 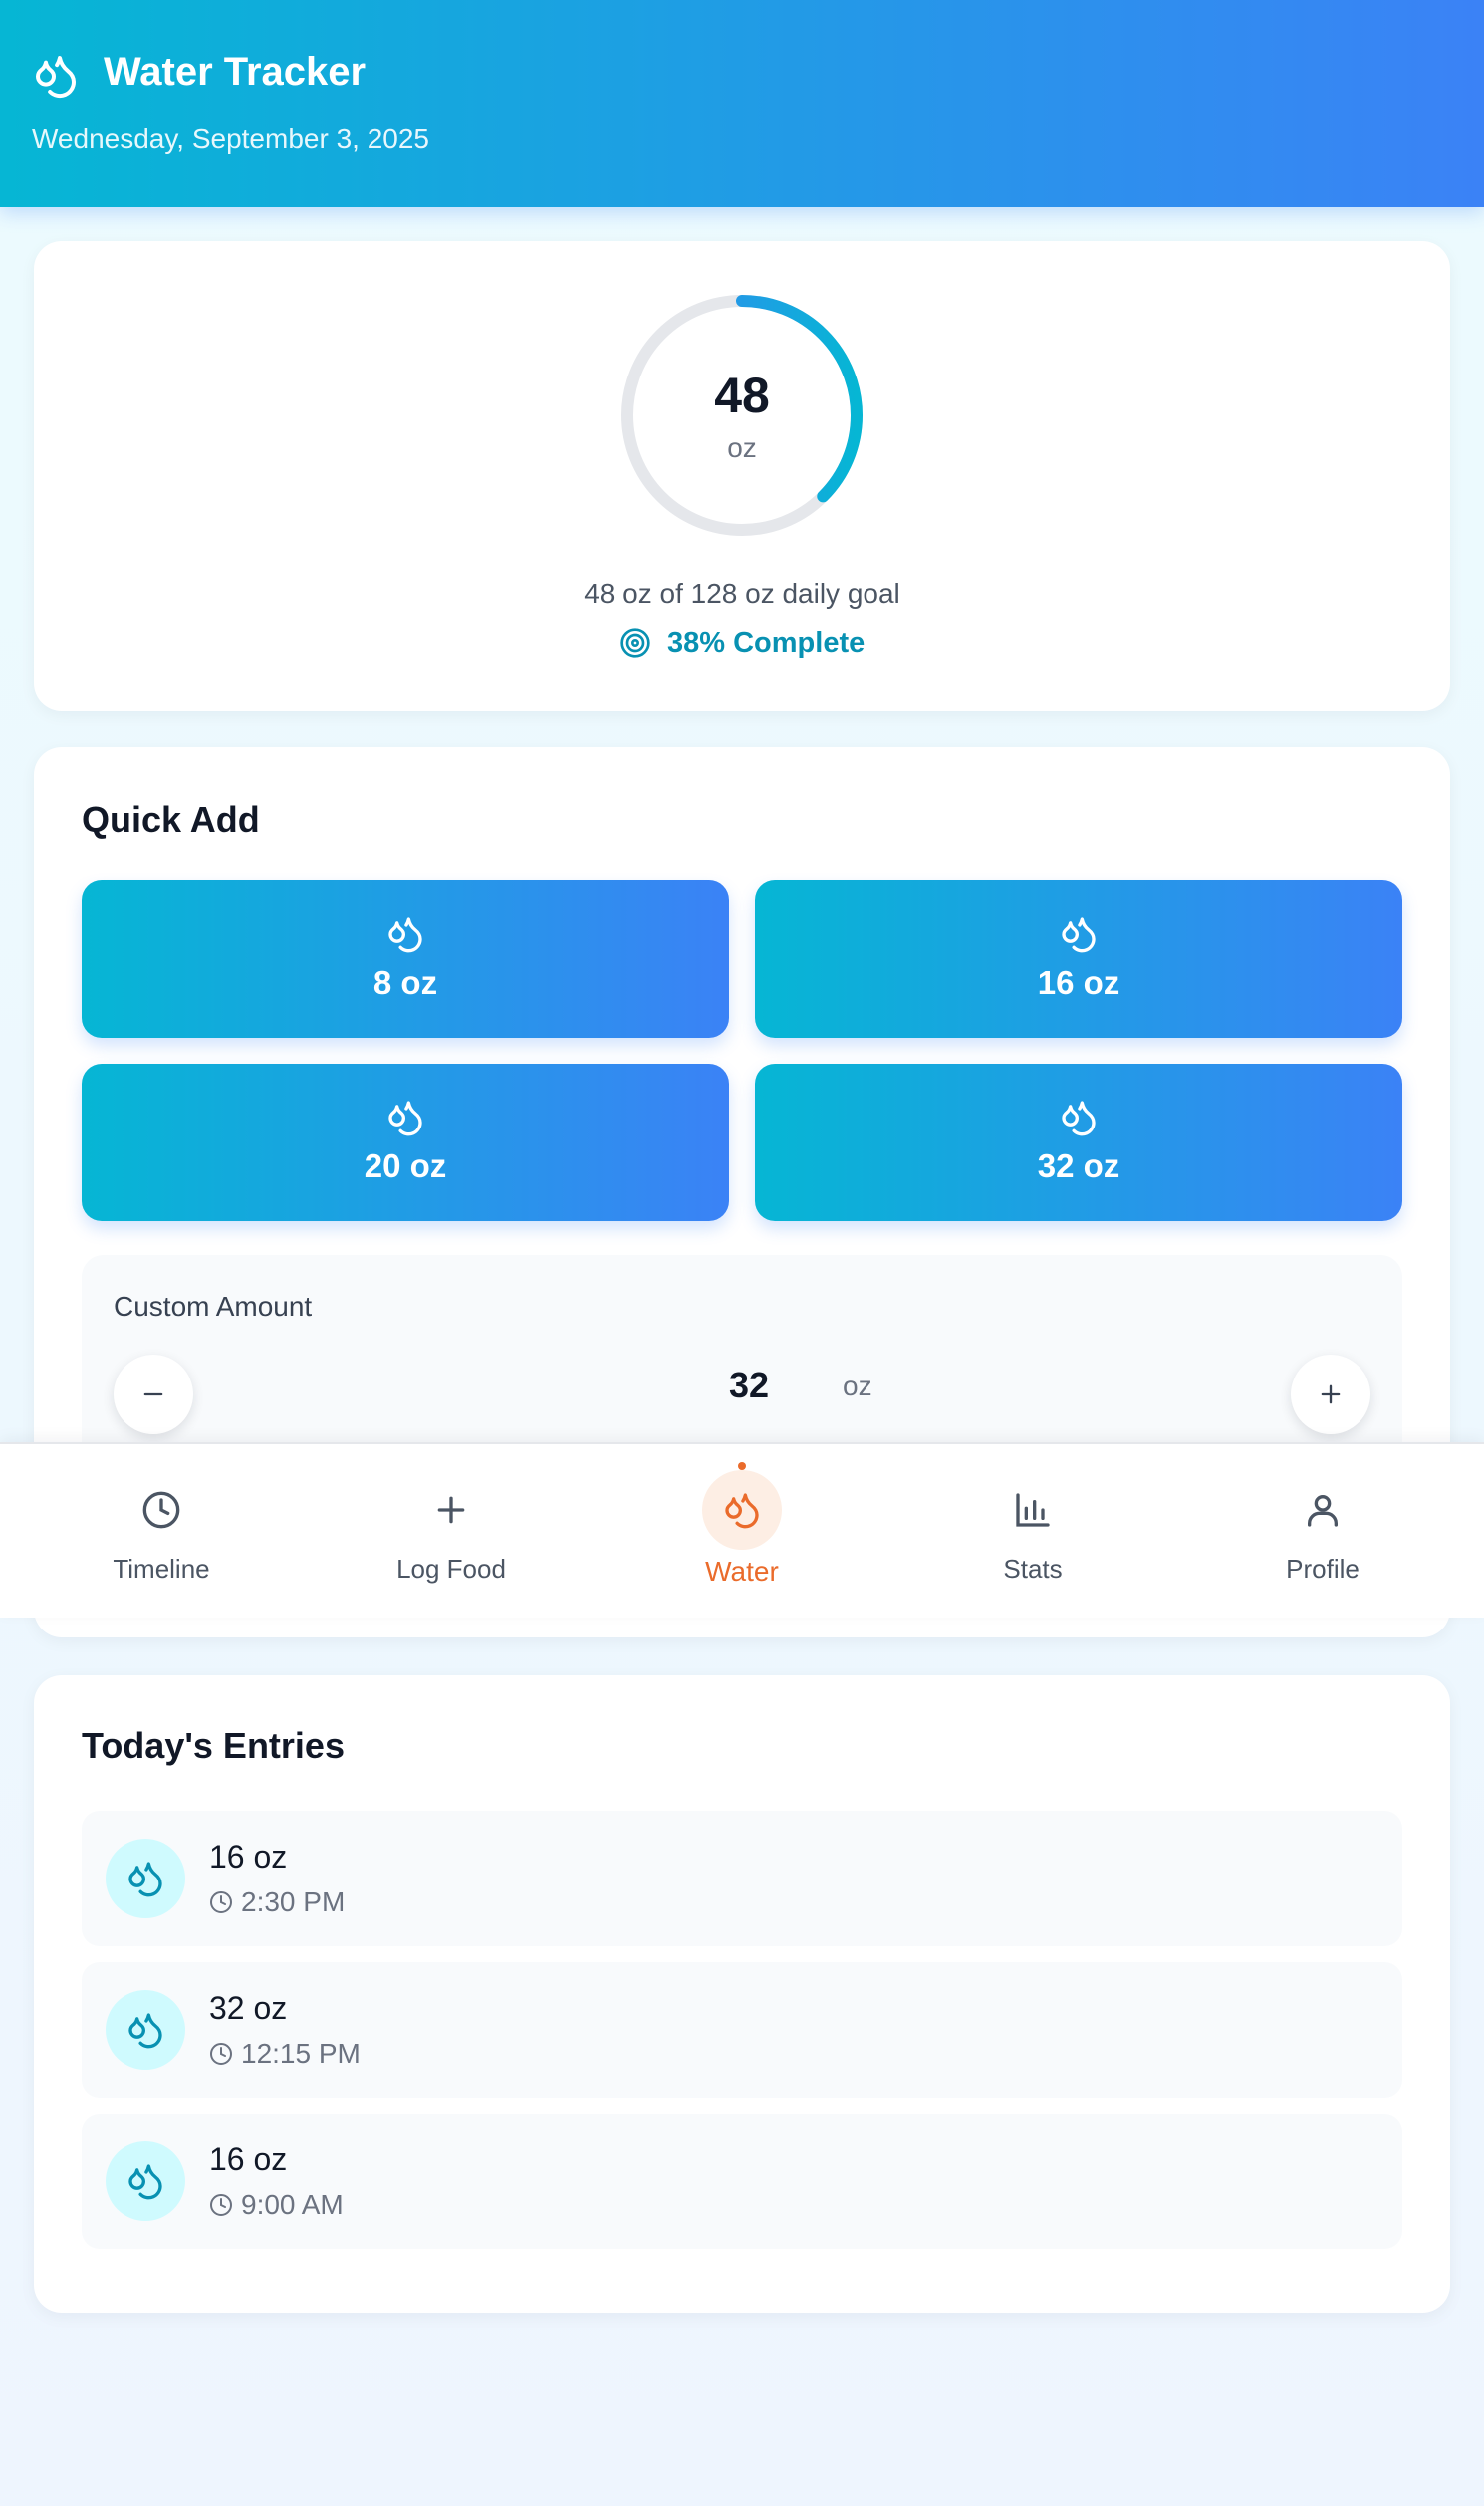 What do you see at coordinates (749, 1385) in the screenshot?
I see `custom-amount-value: 32` at bounding box center [749, 1385].